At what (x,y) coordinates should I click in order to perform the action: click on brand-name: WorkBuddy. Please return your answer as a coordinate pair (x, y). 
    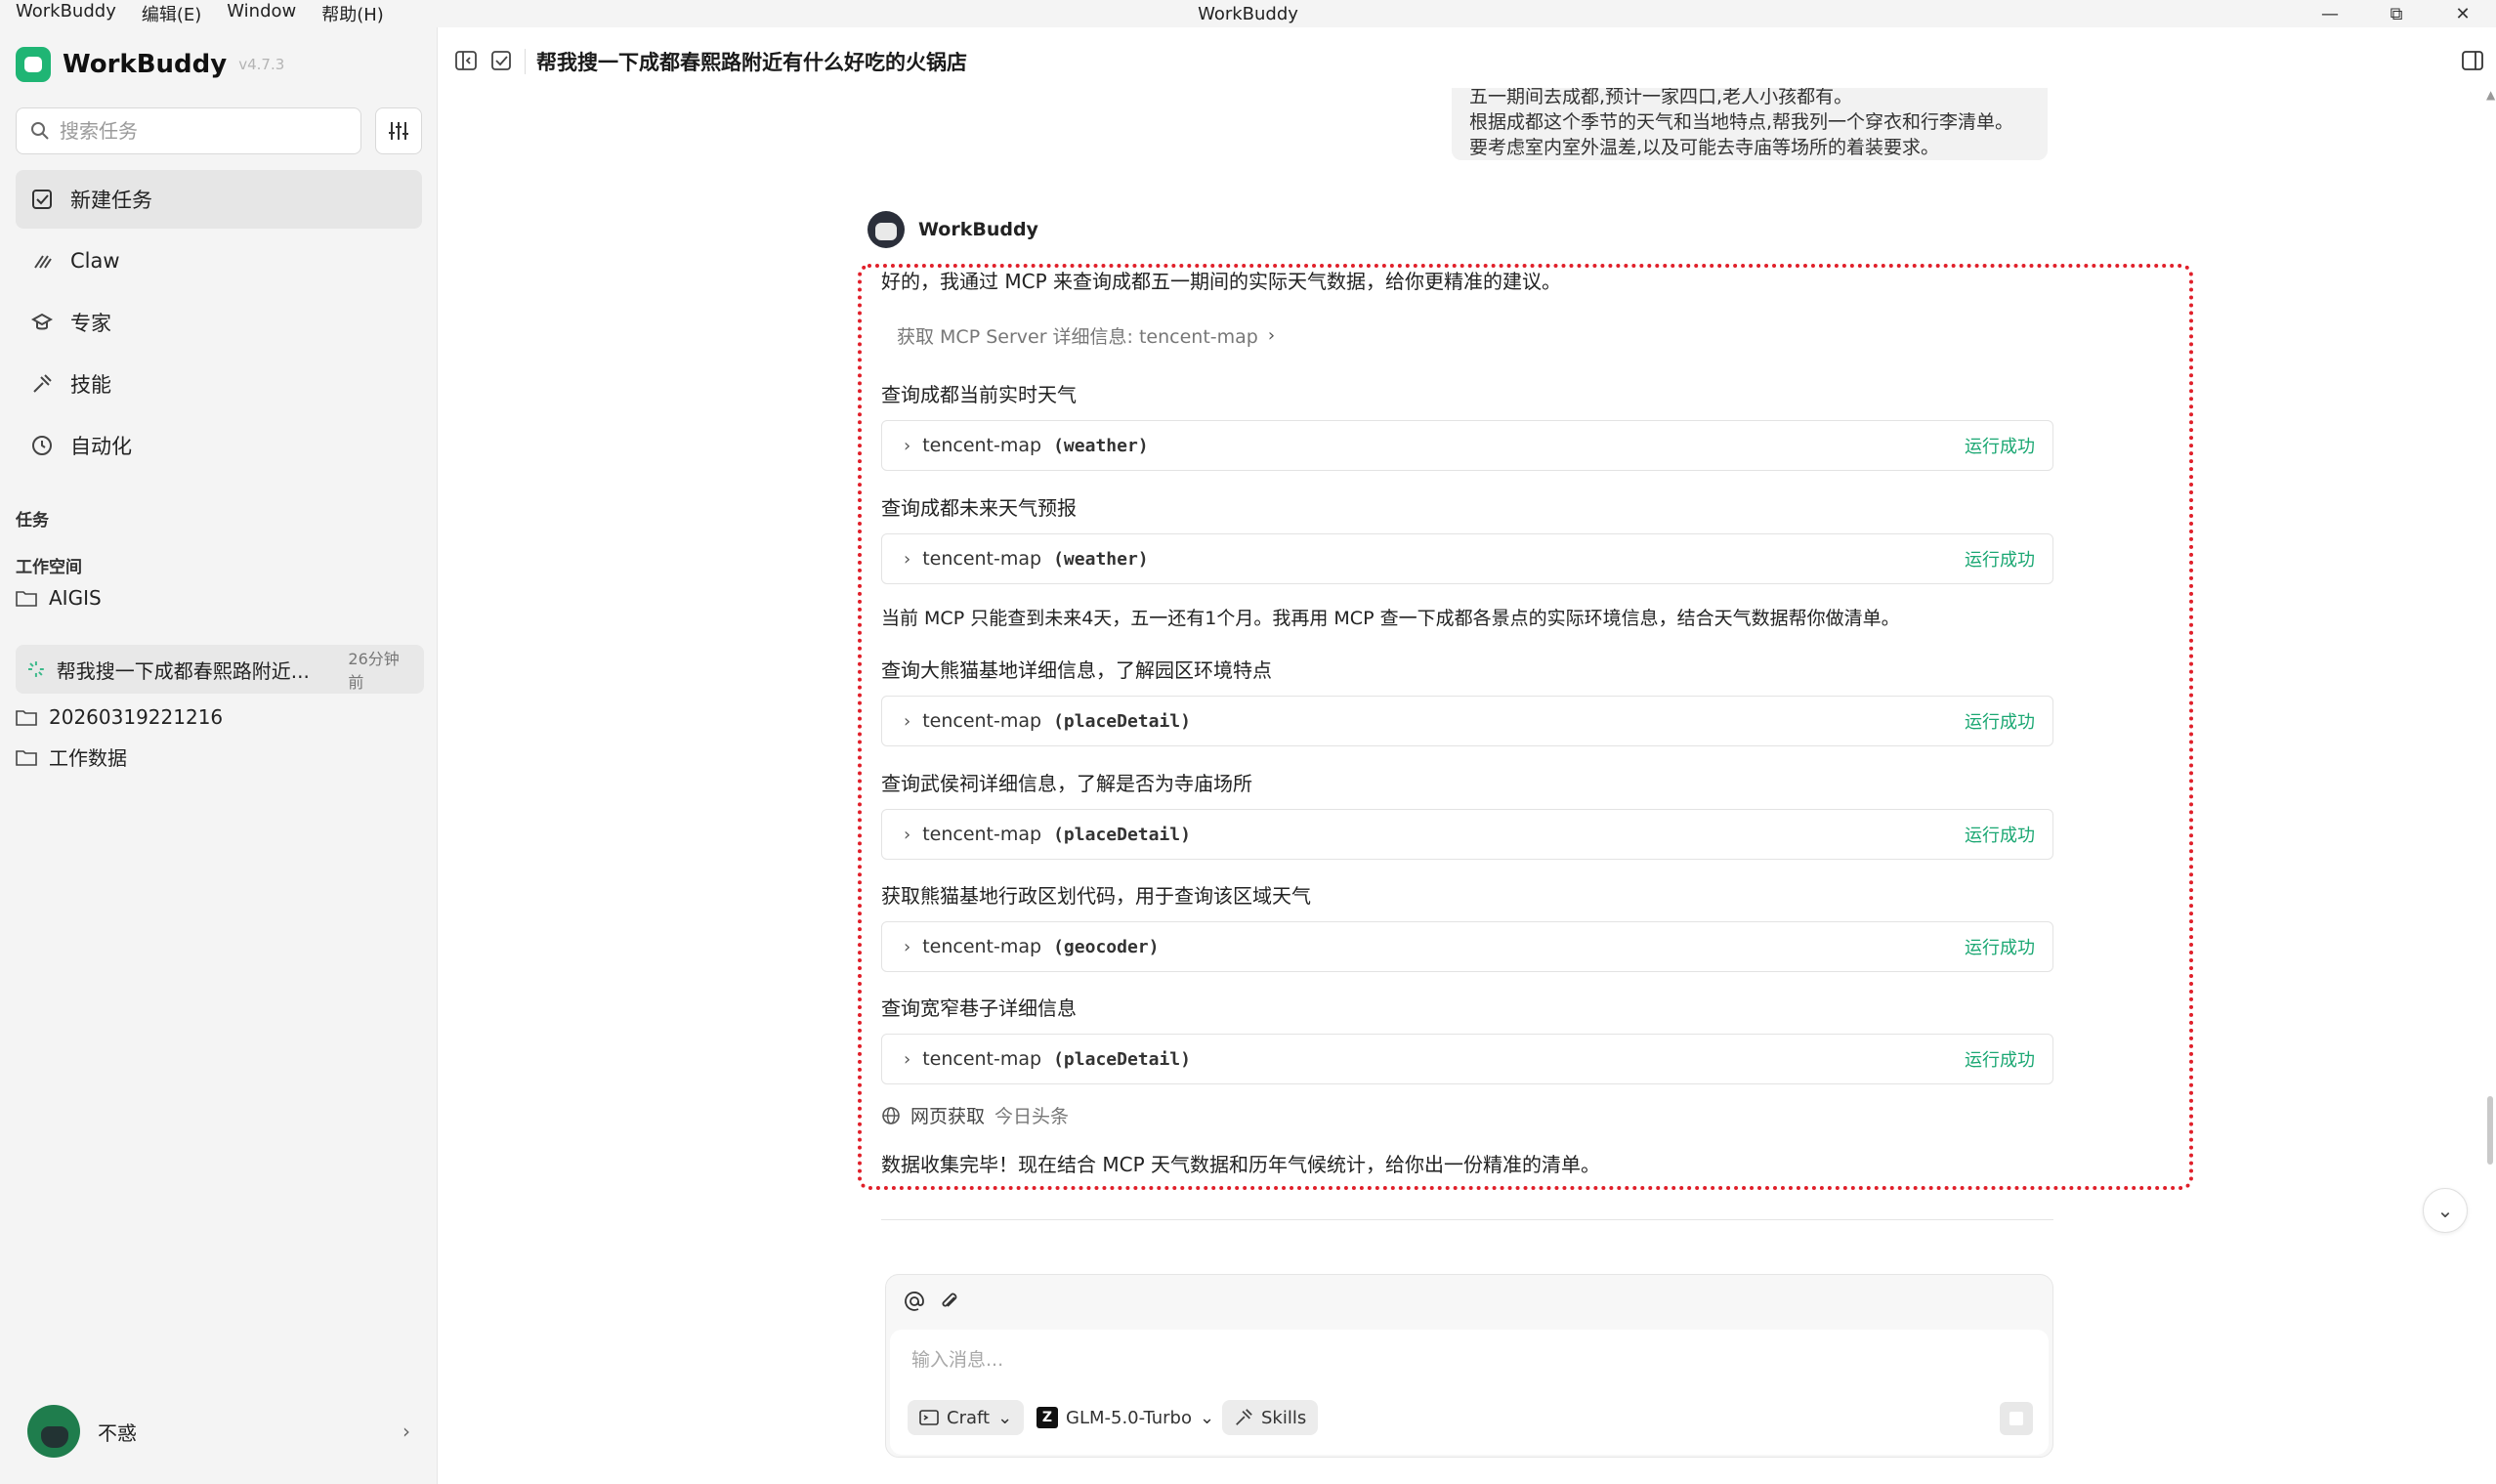
    Looking at the image, I should click on (145, 64).